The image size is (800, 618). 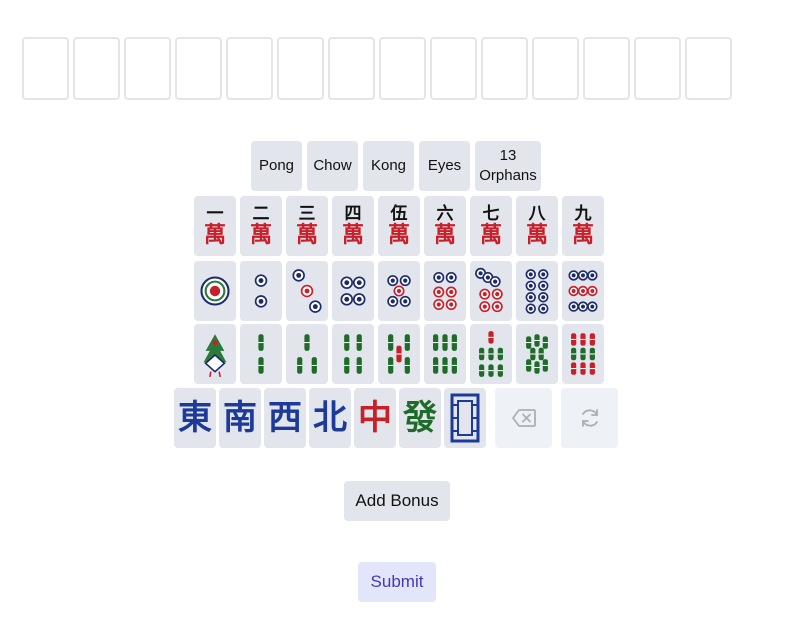 What do you see at coordinates (583, 226) in the screenshot?
I see `character-tile: 九萬` at bounding box center [583, 226].